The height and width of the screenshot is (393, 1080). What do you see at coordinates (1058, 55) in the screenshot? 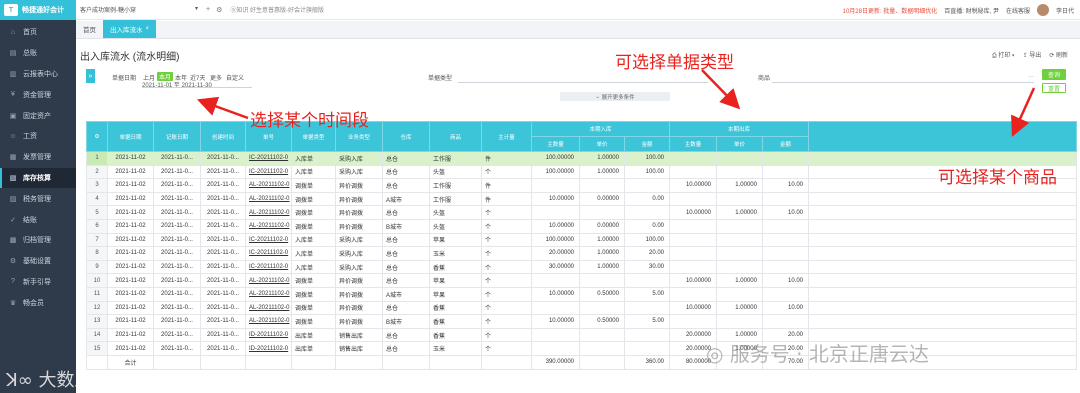
I see `refresh-button: ⟳ 刷新` at bounding box center [1058, 55].